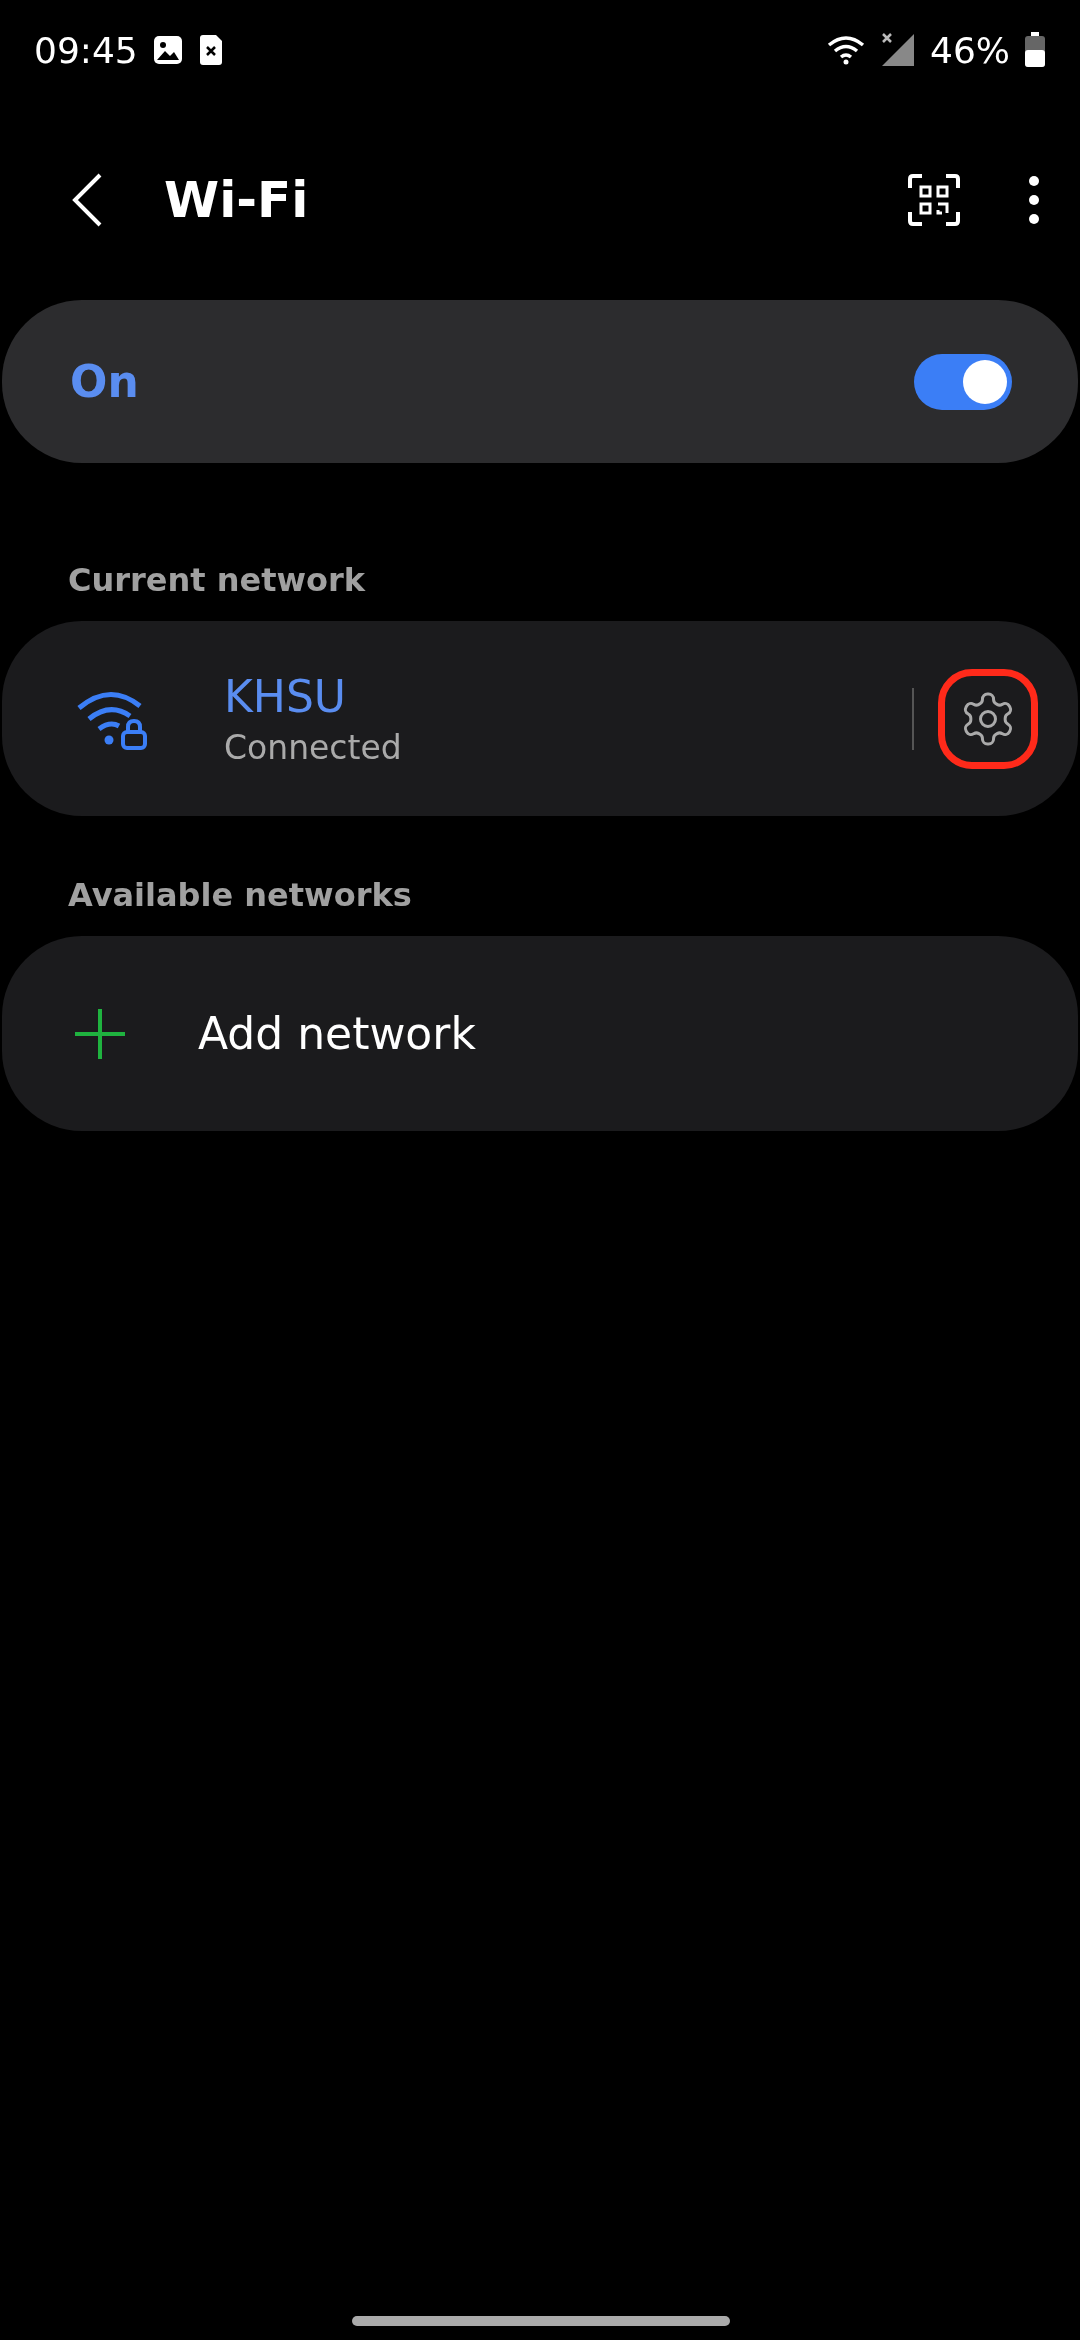 This screenshot has width=1080, height=2340. What do you see at coordinates (167, 50) in the screenshot?
I see `gallery-icon` at bounding box center [167, 50].